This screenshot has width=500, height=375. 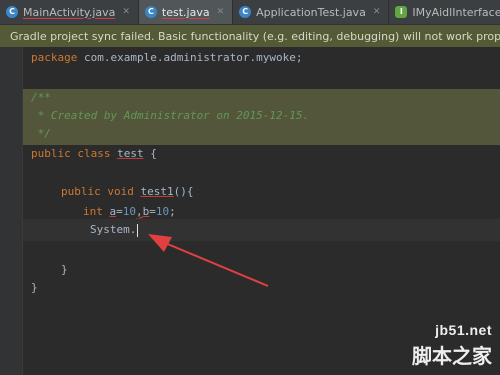 I want to click on tab-mainactivity: C MainActivity.java ✕, so click(x=69, y=12).